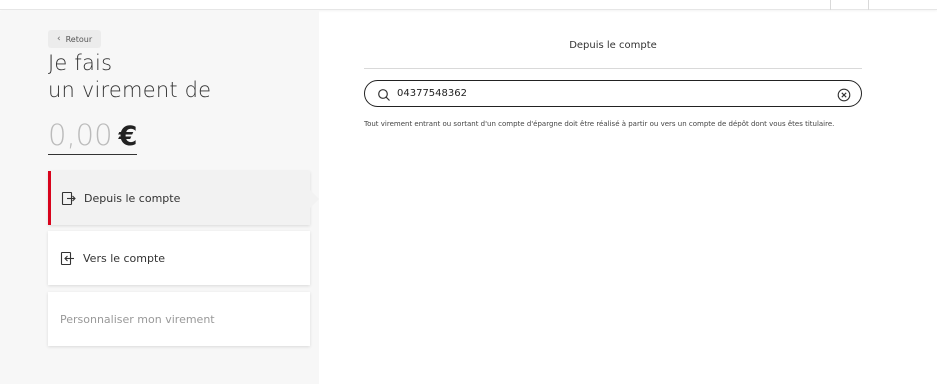  Describe the element at coordinates (179, 258) in the screenshot. I see `to-account-card: Vers le compte` at that location.